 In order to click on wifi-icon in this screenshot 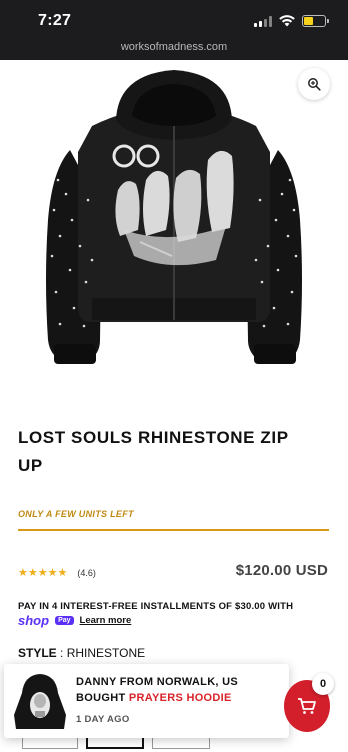, I will do `click(287, 21)`.